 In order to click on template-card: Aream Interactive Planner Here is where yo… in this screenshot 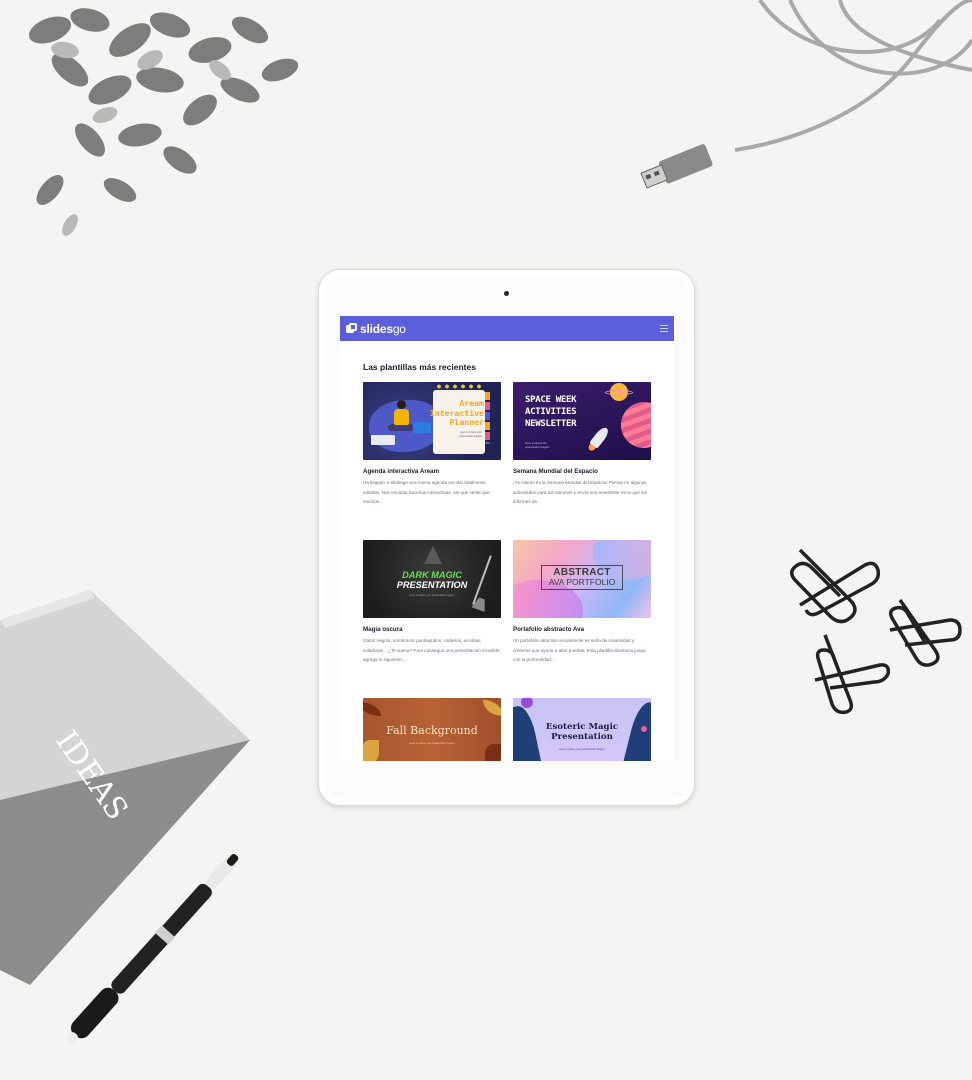, I will do `click(432, 461)`.